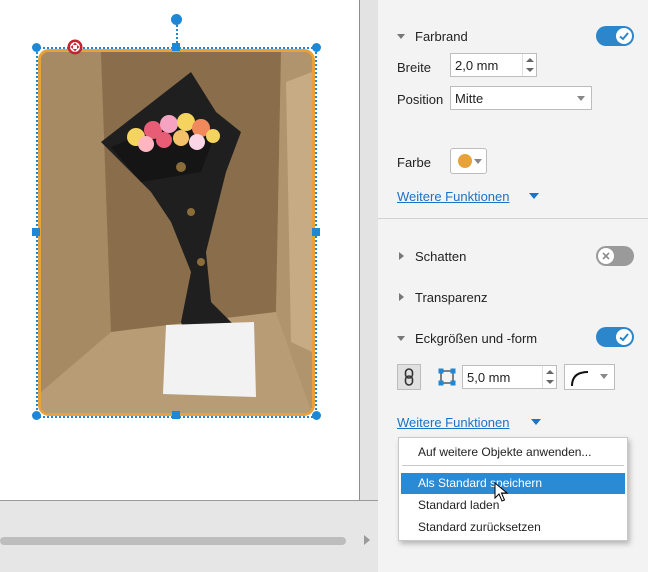 The image size is (648, 572). I want to click on link-toggle-button, so click(409, 377).